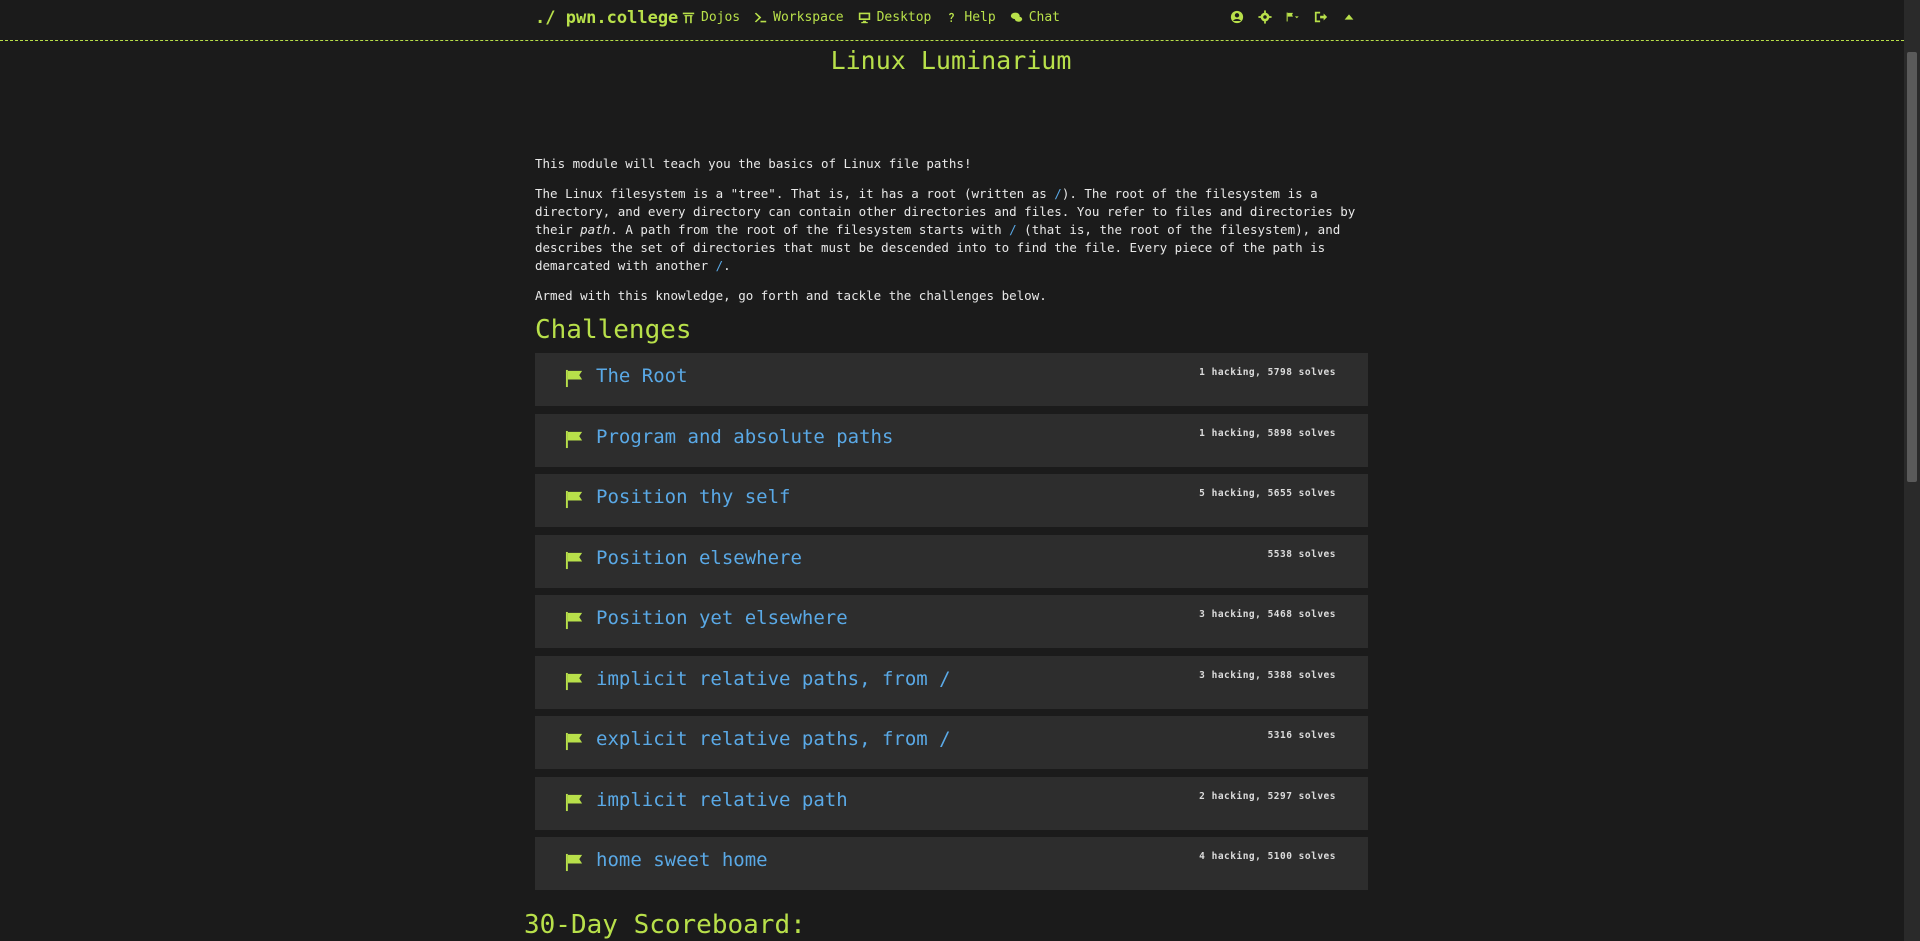 This screenshot has height=941, width=1920. I want to click on nav-chat-label: Chat, so click(1044, 17).